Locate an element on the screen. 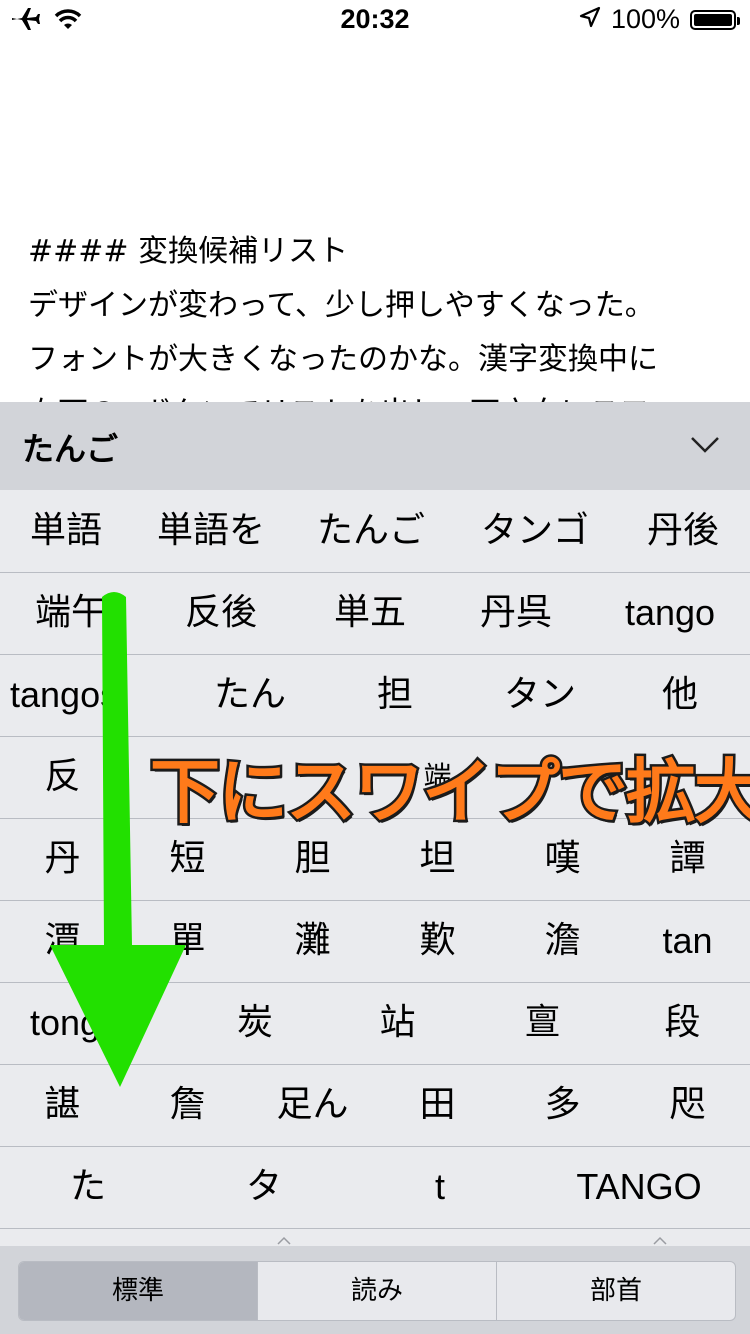 Image resolution: width=750 pixels, height=1334 pixels. candidate: 澹 is located at coordinates (562, 941).